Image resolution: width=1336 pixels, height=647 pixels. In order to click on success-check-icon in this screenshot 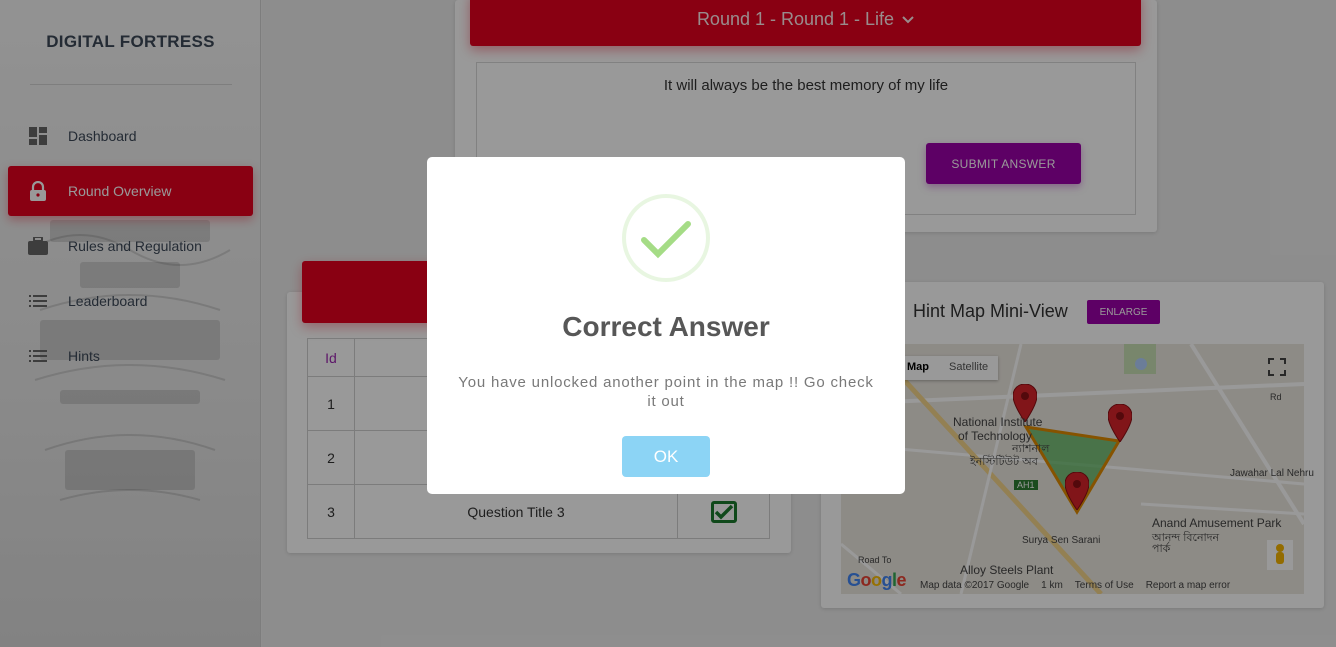, I will do `click(666, 238)`.